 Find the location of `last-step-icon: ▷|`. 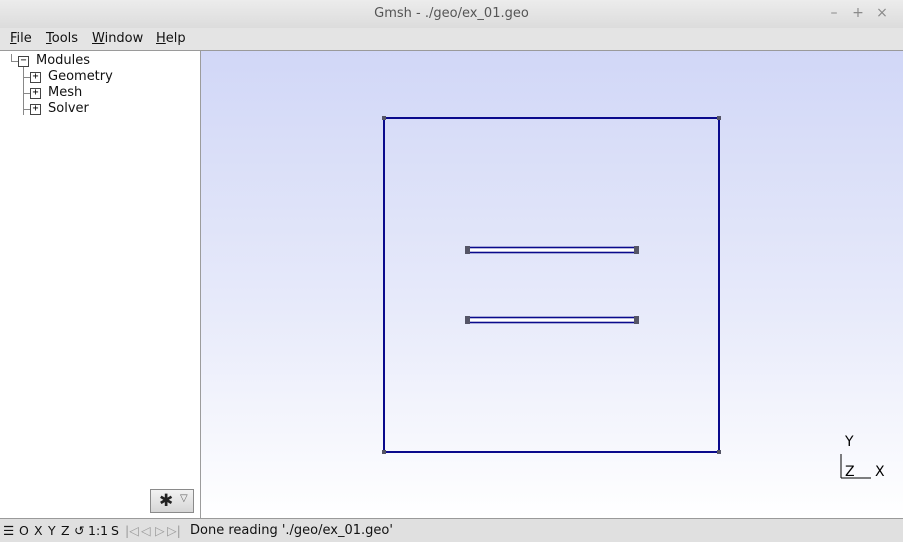

last-step-icon: ▷| is located at coordinates (174, 530).